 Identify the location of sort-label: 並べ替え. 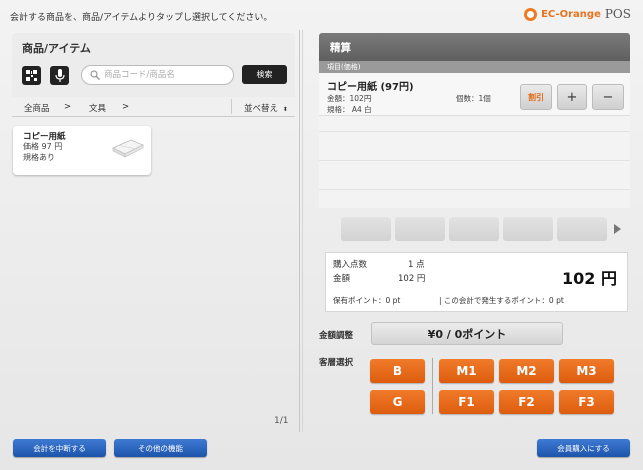
(261, 109).